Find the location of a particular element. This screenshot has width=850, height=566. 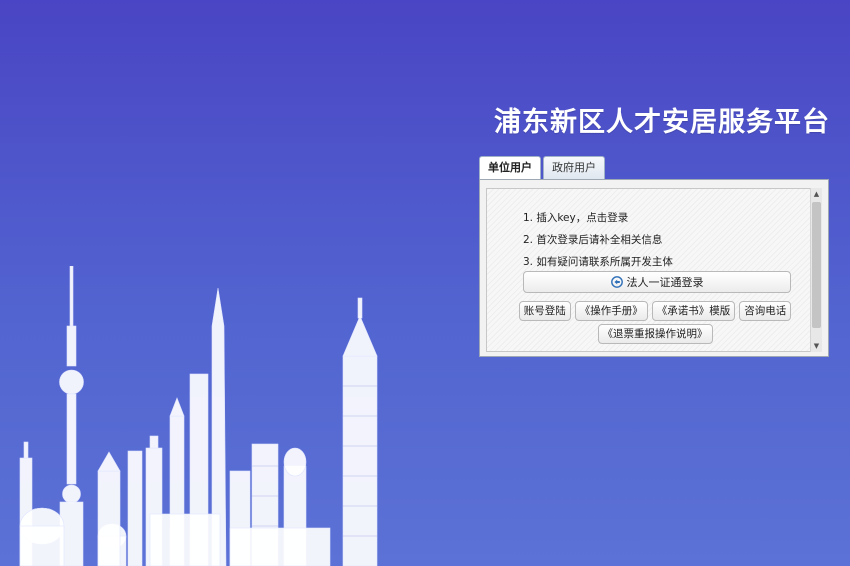

consultation-phone-button: 咨询电话 is located at coordinates (765, 311).